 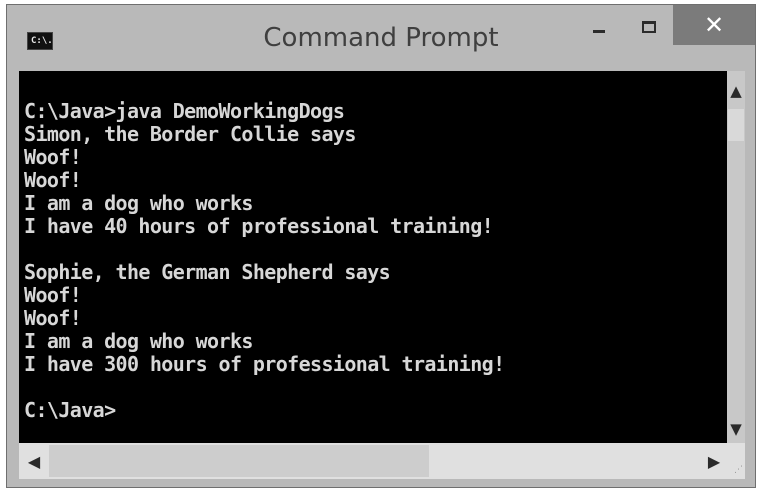 I want to click on close-icon: ✕, so click(x=714, y=25).